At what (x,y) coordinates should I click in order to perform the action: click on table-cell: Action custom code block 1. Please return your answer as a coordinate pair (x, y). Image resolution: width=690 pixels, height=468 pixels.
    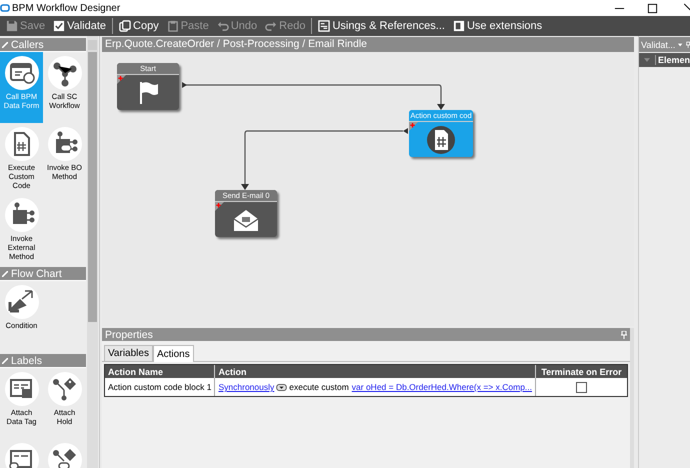
    Looking at the image, I should click on (160, 387).